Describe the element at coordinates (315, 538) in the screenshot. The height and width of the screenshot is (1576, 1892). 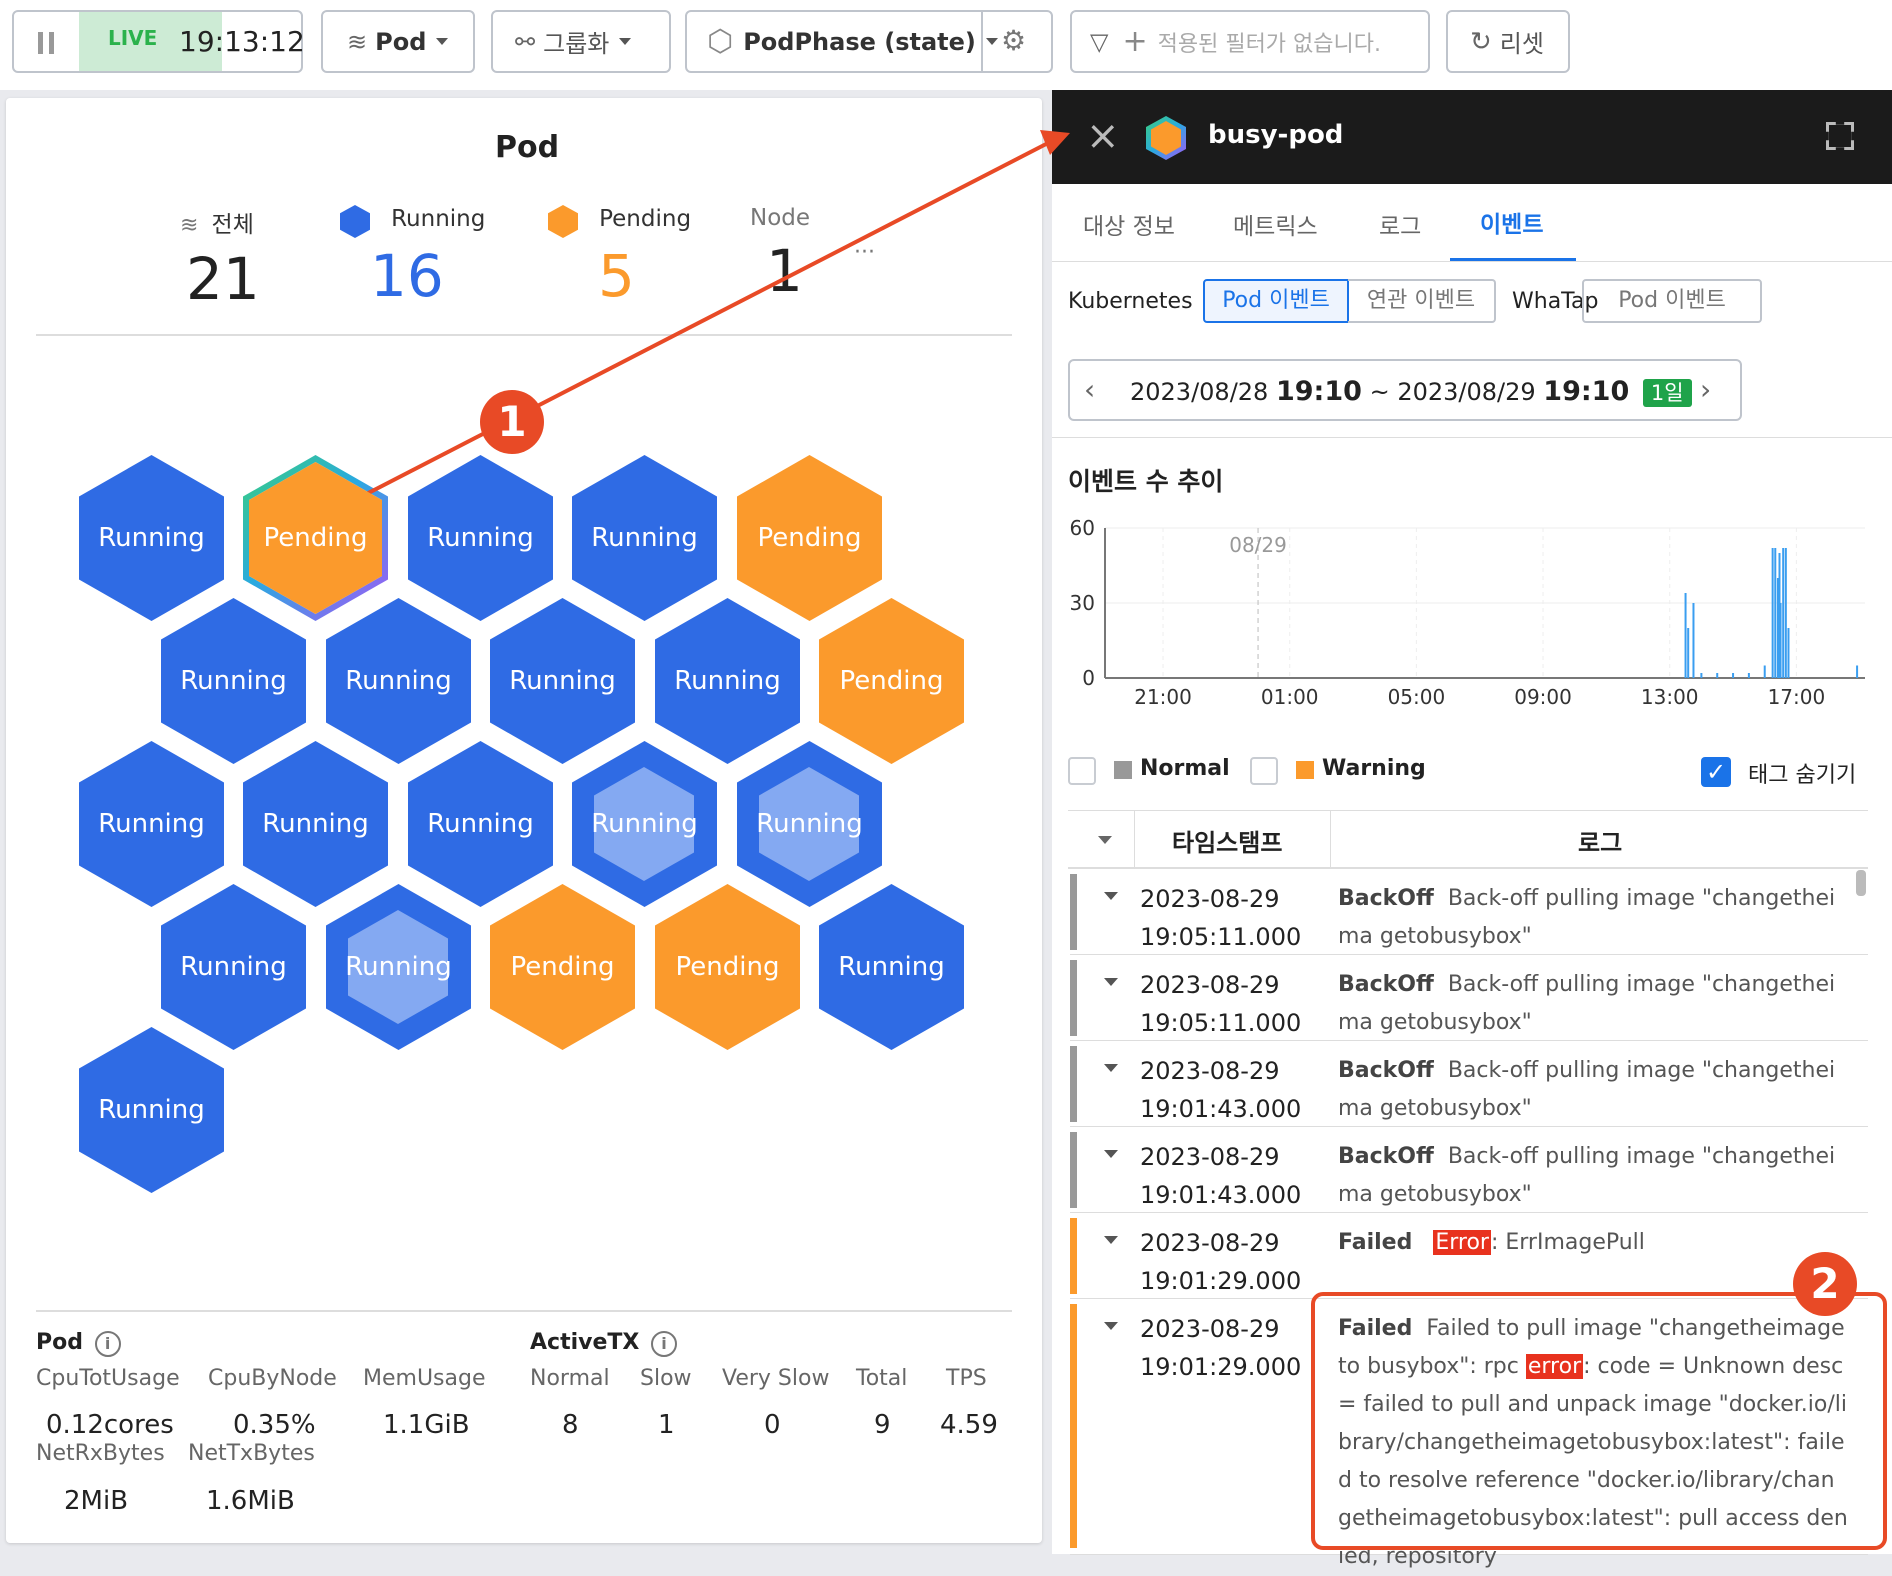
I see `pod-hex-label: Pending` at that location.